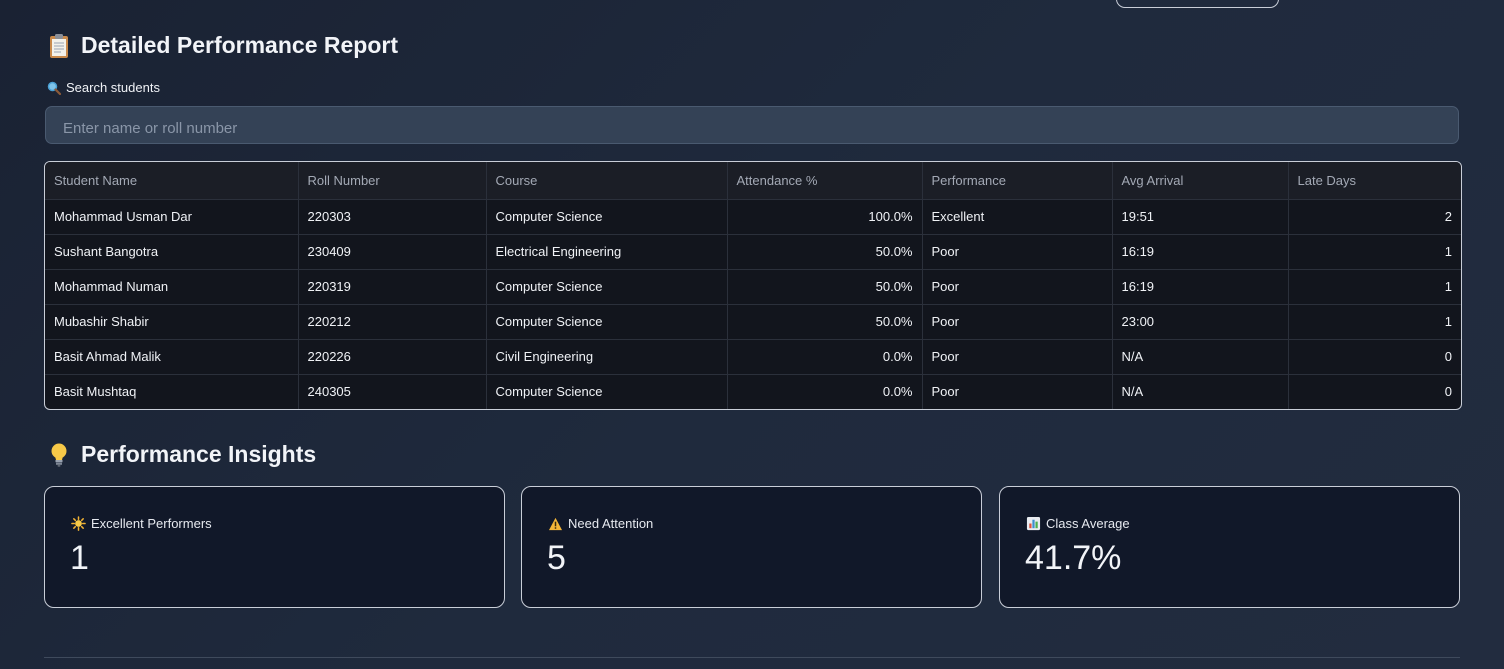  What do you see at coordinates (113, 87) in the screenshot?
I see `search-label-text: Search students` at bounding box center [113, 87].